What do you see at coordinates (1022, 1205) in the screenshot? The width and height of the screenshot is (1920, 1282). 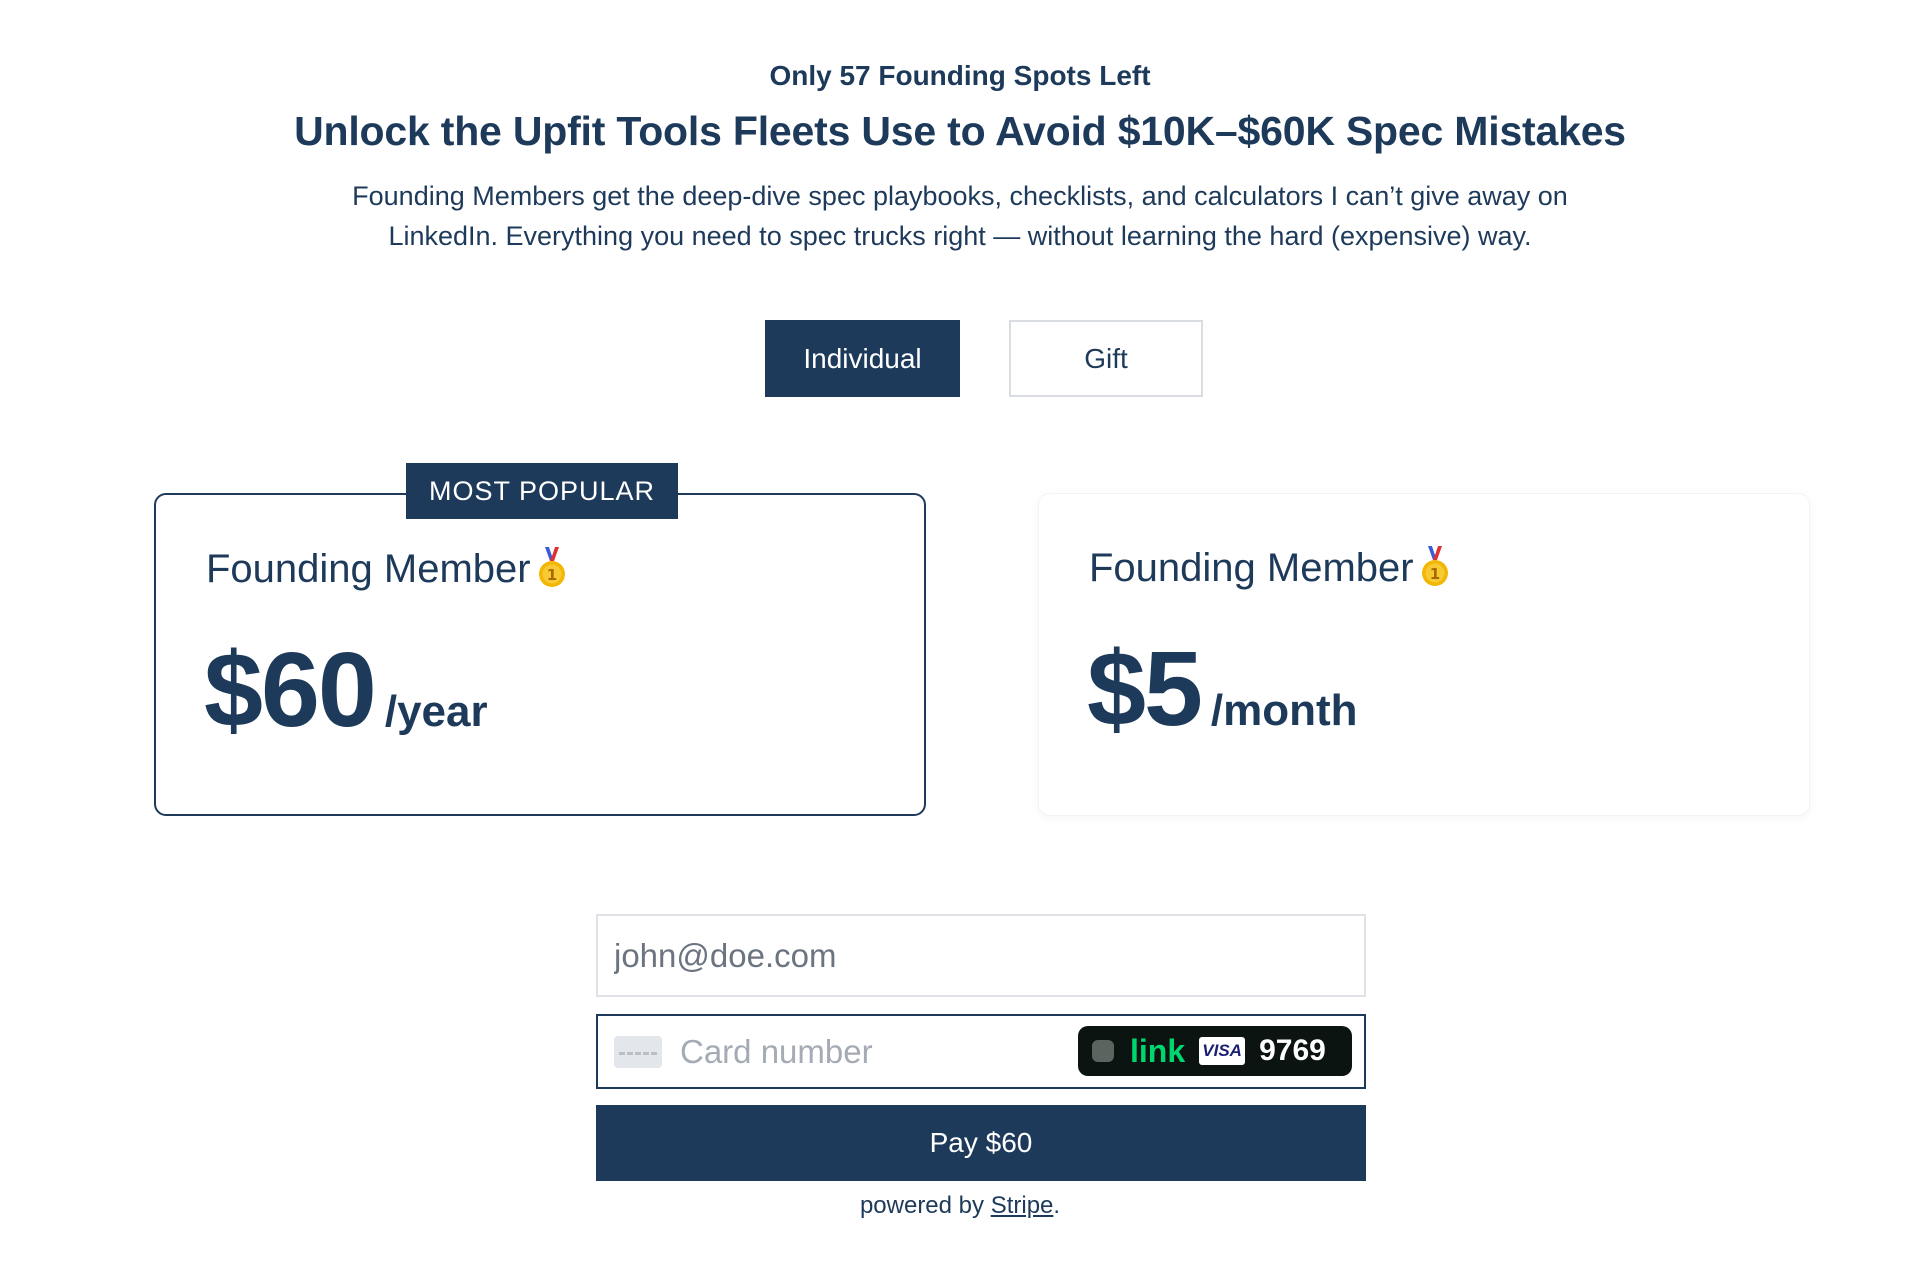 I see `stripe-link: Stripe` at bounding box center [1022, 1205].